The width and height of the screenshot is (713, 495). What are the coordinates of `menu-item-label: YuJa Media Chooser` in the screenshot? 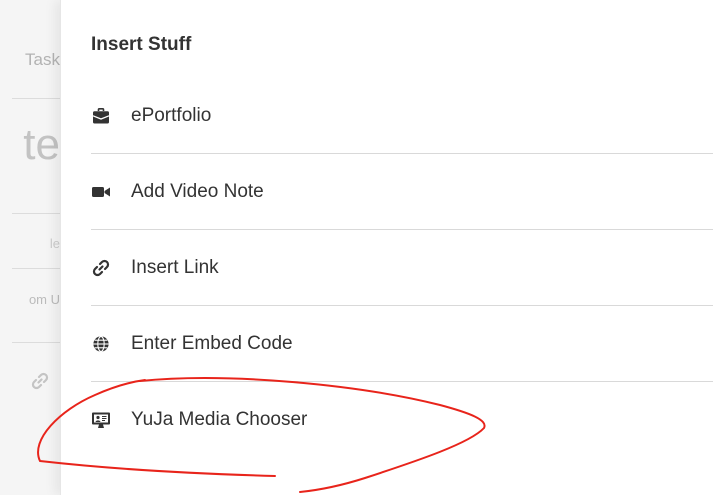 It's located at (219, 419).